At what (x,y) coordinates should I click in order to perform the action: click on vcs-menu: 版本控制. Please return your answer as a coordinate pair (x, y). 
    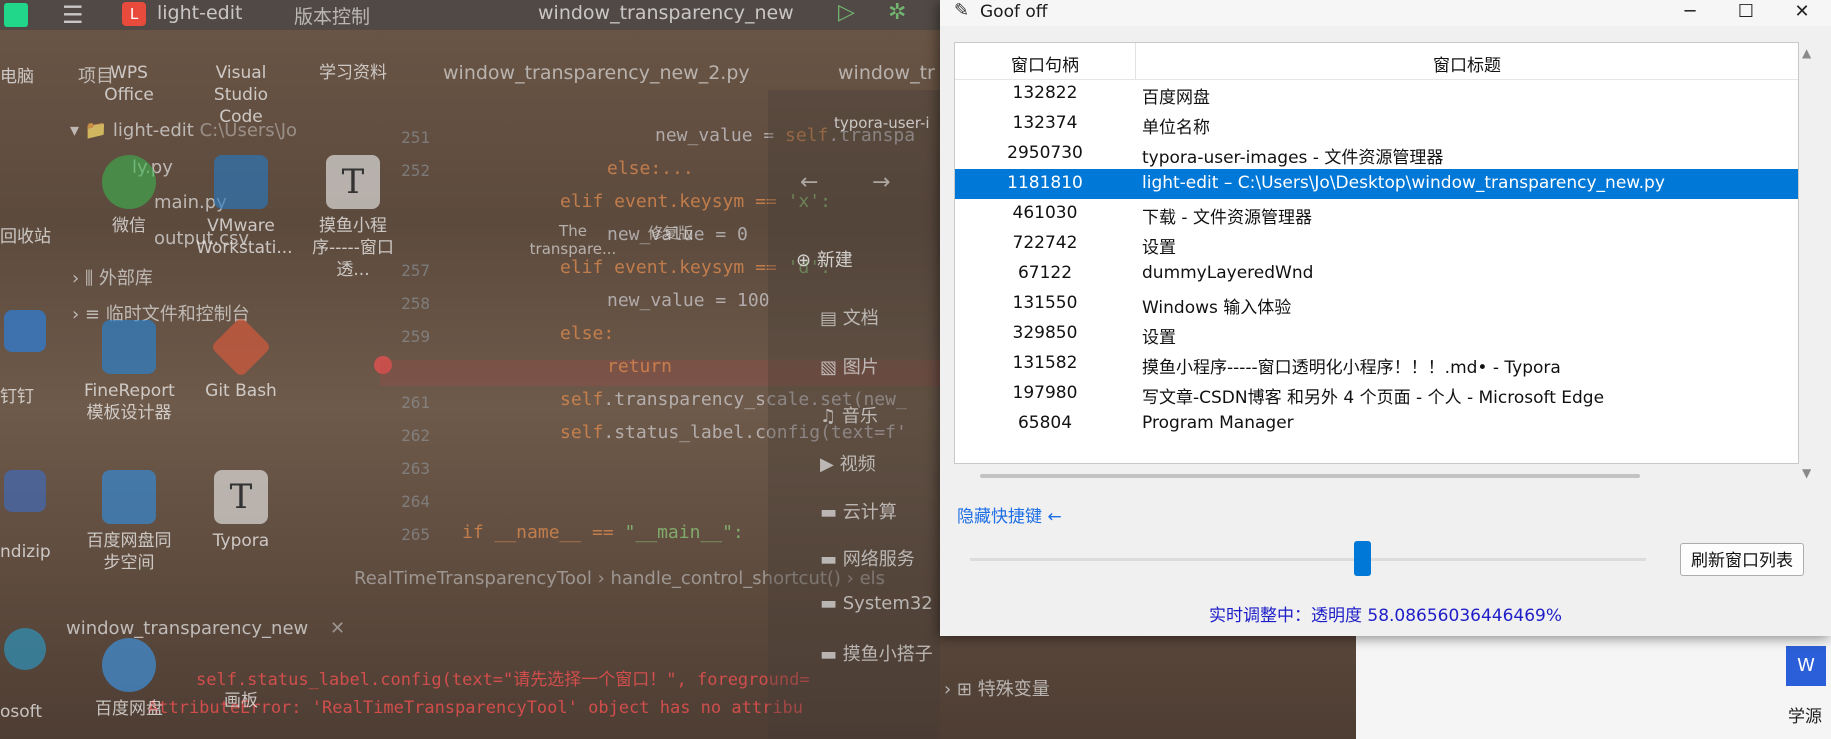
    Looking at the image, I should click on (332, 15).